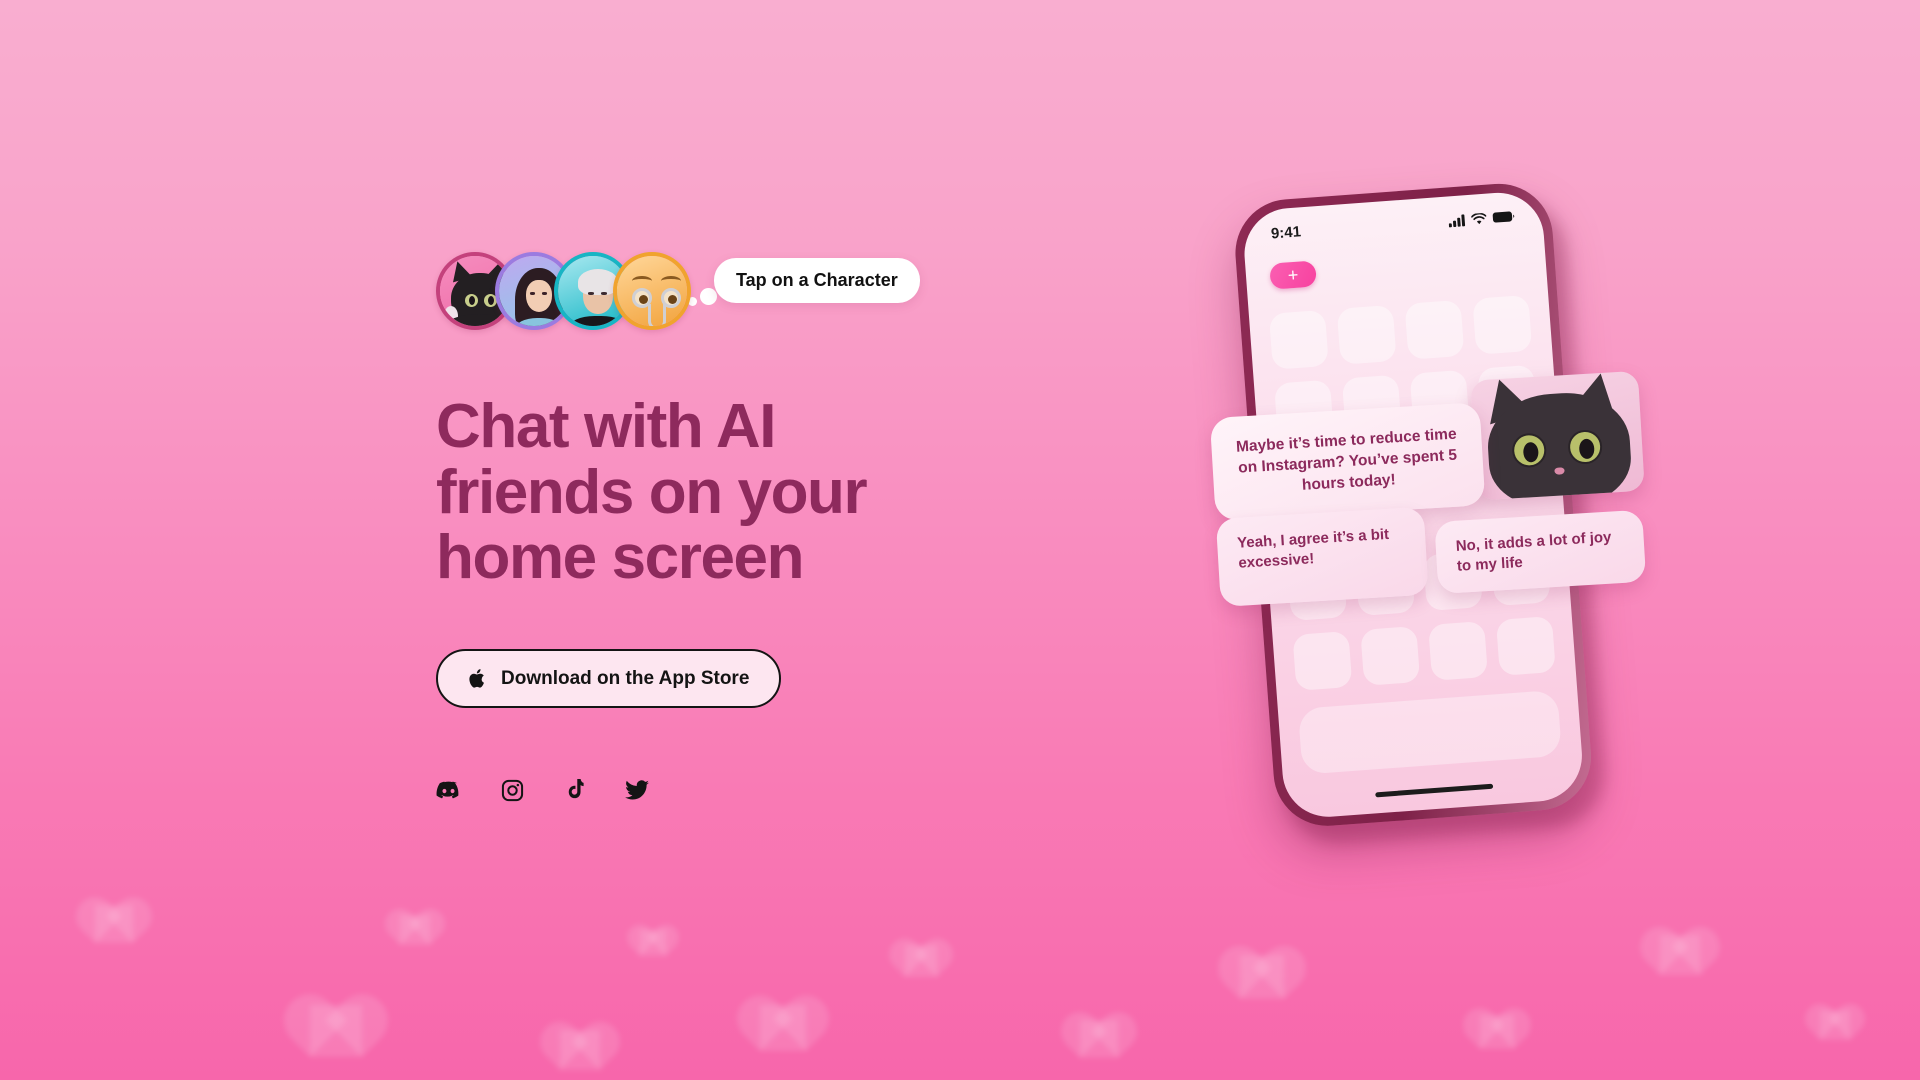 Image resolution: width=1920 pixels, height=1080 pixels. Describe the element at coordinates (625, 678) in the screenshot. I see `download-button-label: Download on the App Store` at that location.